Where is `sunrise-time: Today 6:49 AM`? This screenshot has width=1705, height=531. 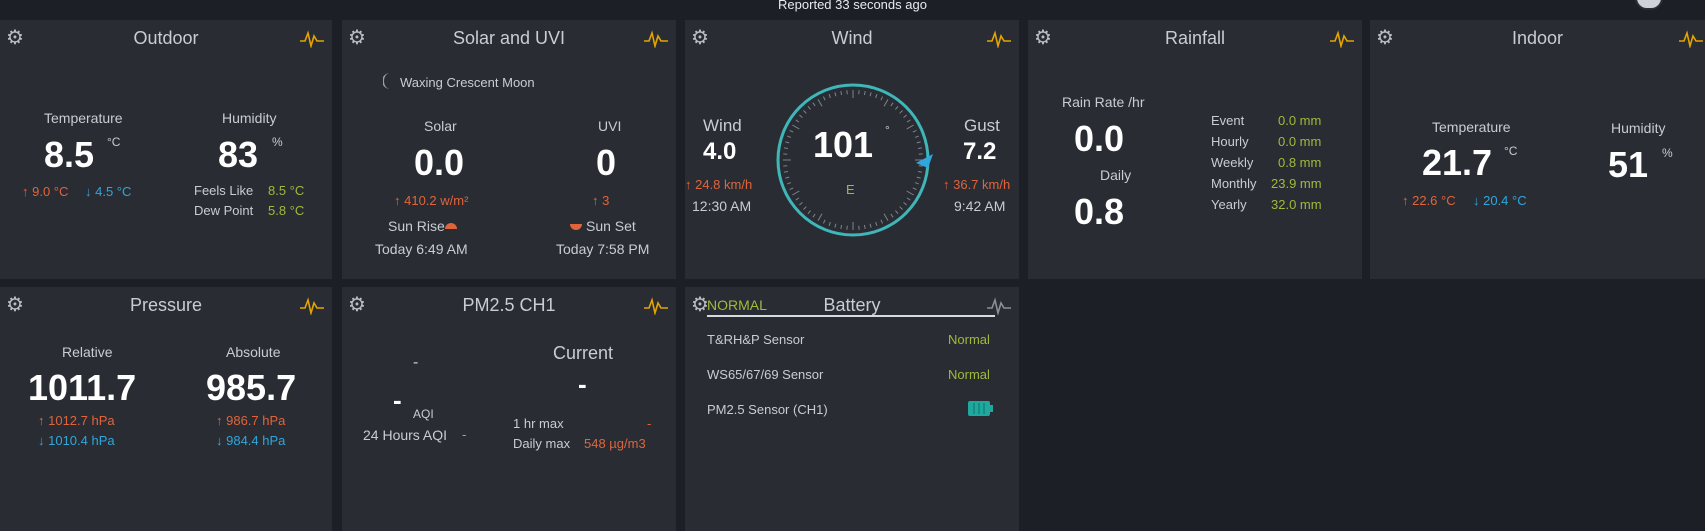
sunrise-time: Today 6:49 AM is located at coordinates (421, 249).